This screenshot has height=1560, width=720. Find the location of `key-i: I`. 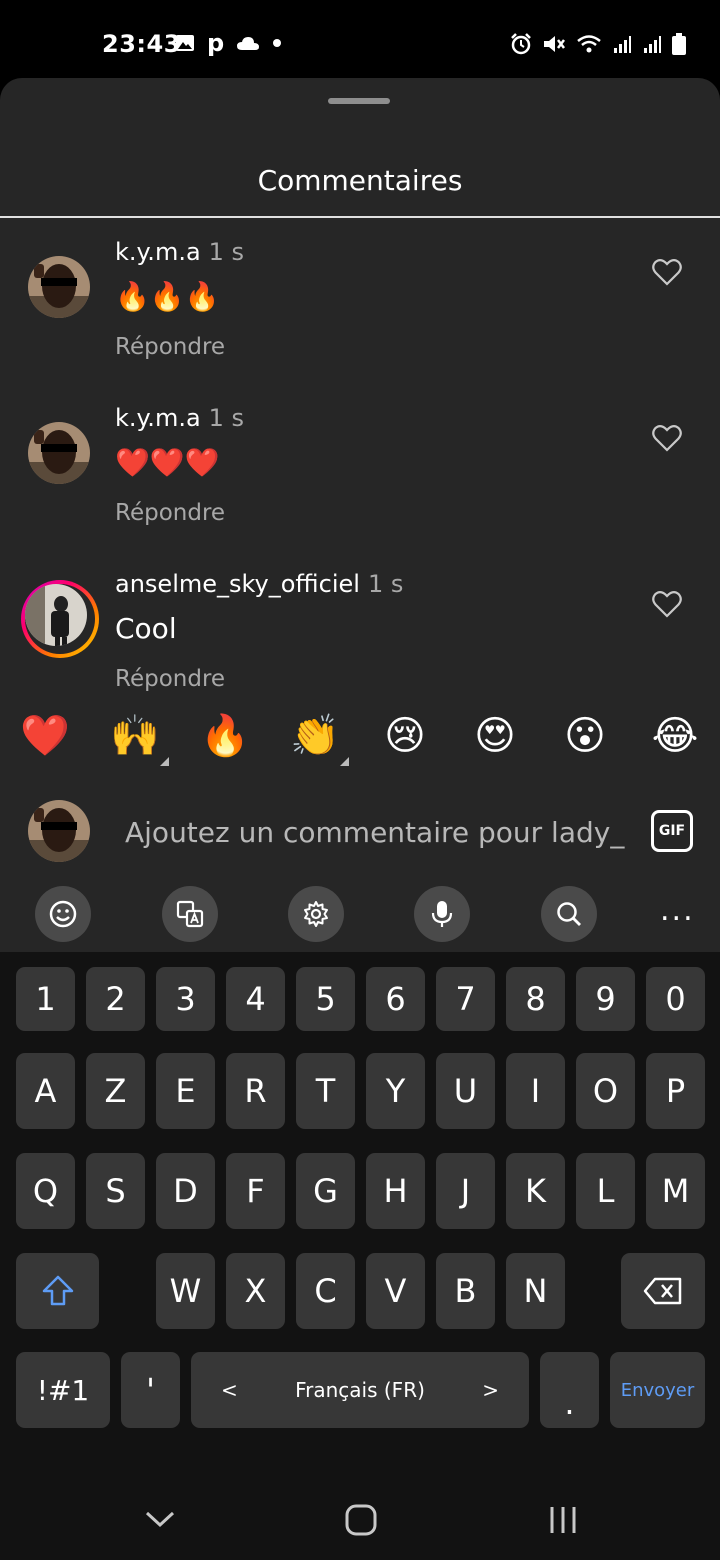

key-i: I is located at coordinates (535, 1091).